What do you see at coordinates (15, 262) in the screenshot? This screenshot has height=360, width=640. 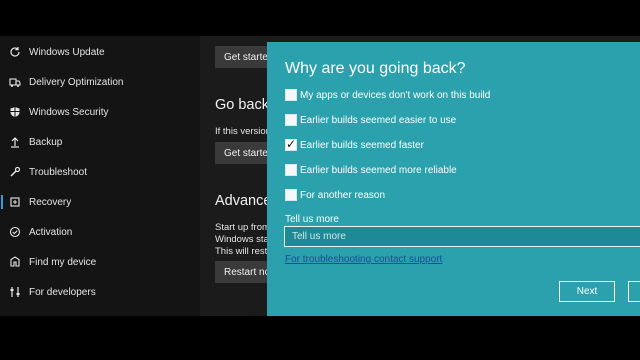 I see `find-device-icon` at bounding box center [15, 262].